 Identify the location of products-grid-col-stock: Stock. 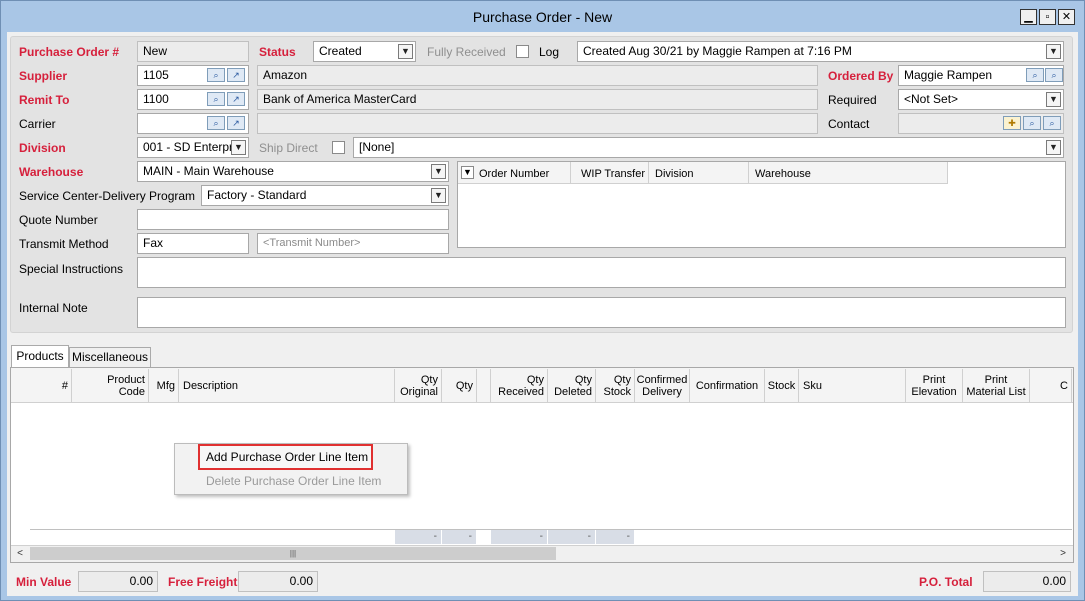
(782, 385).